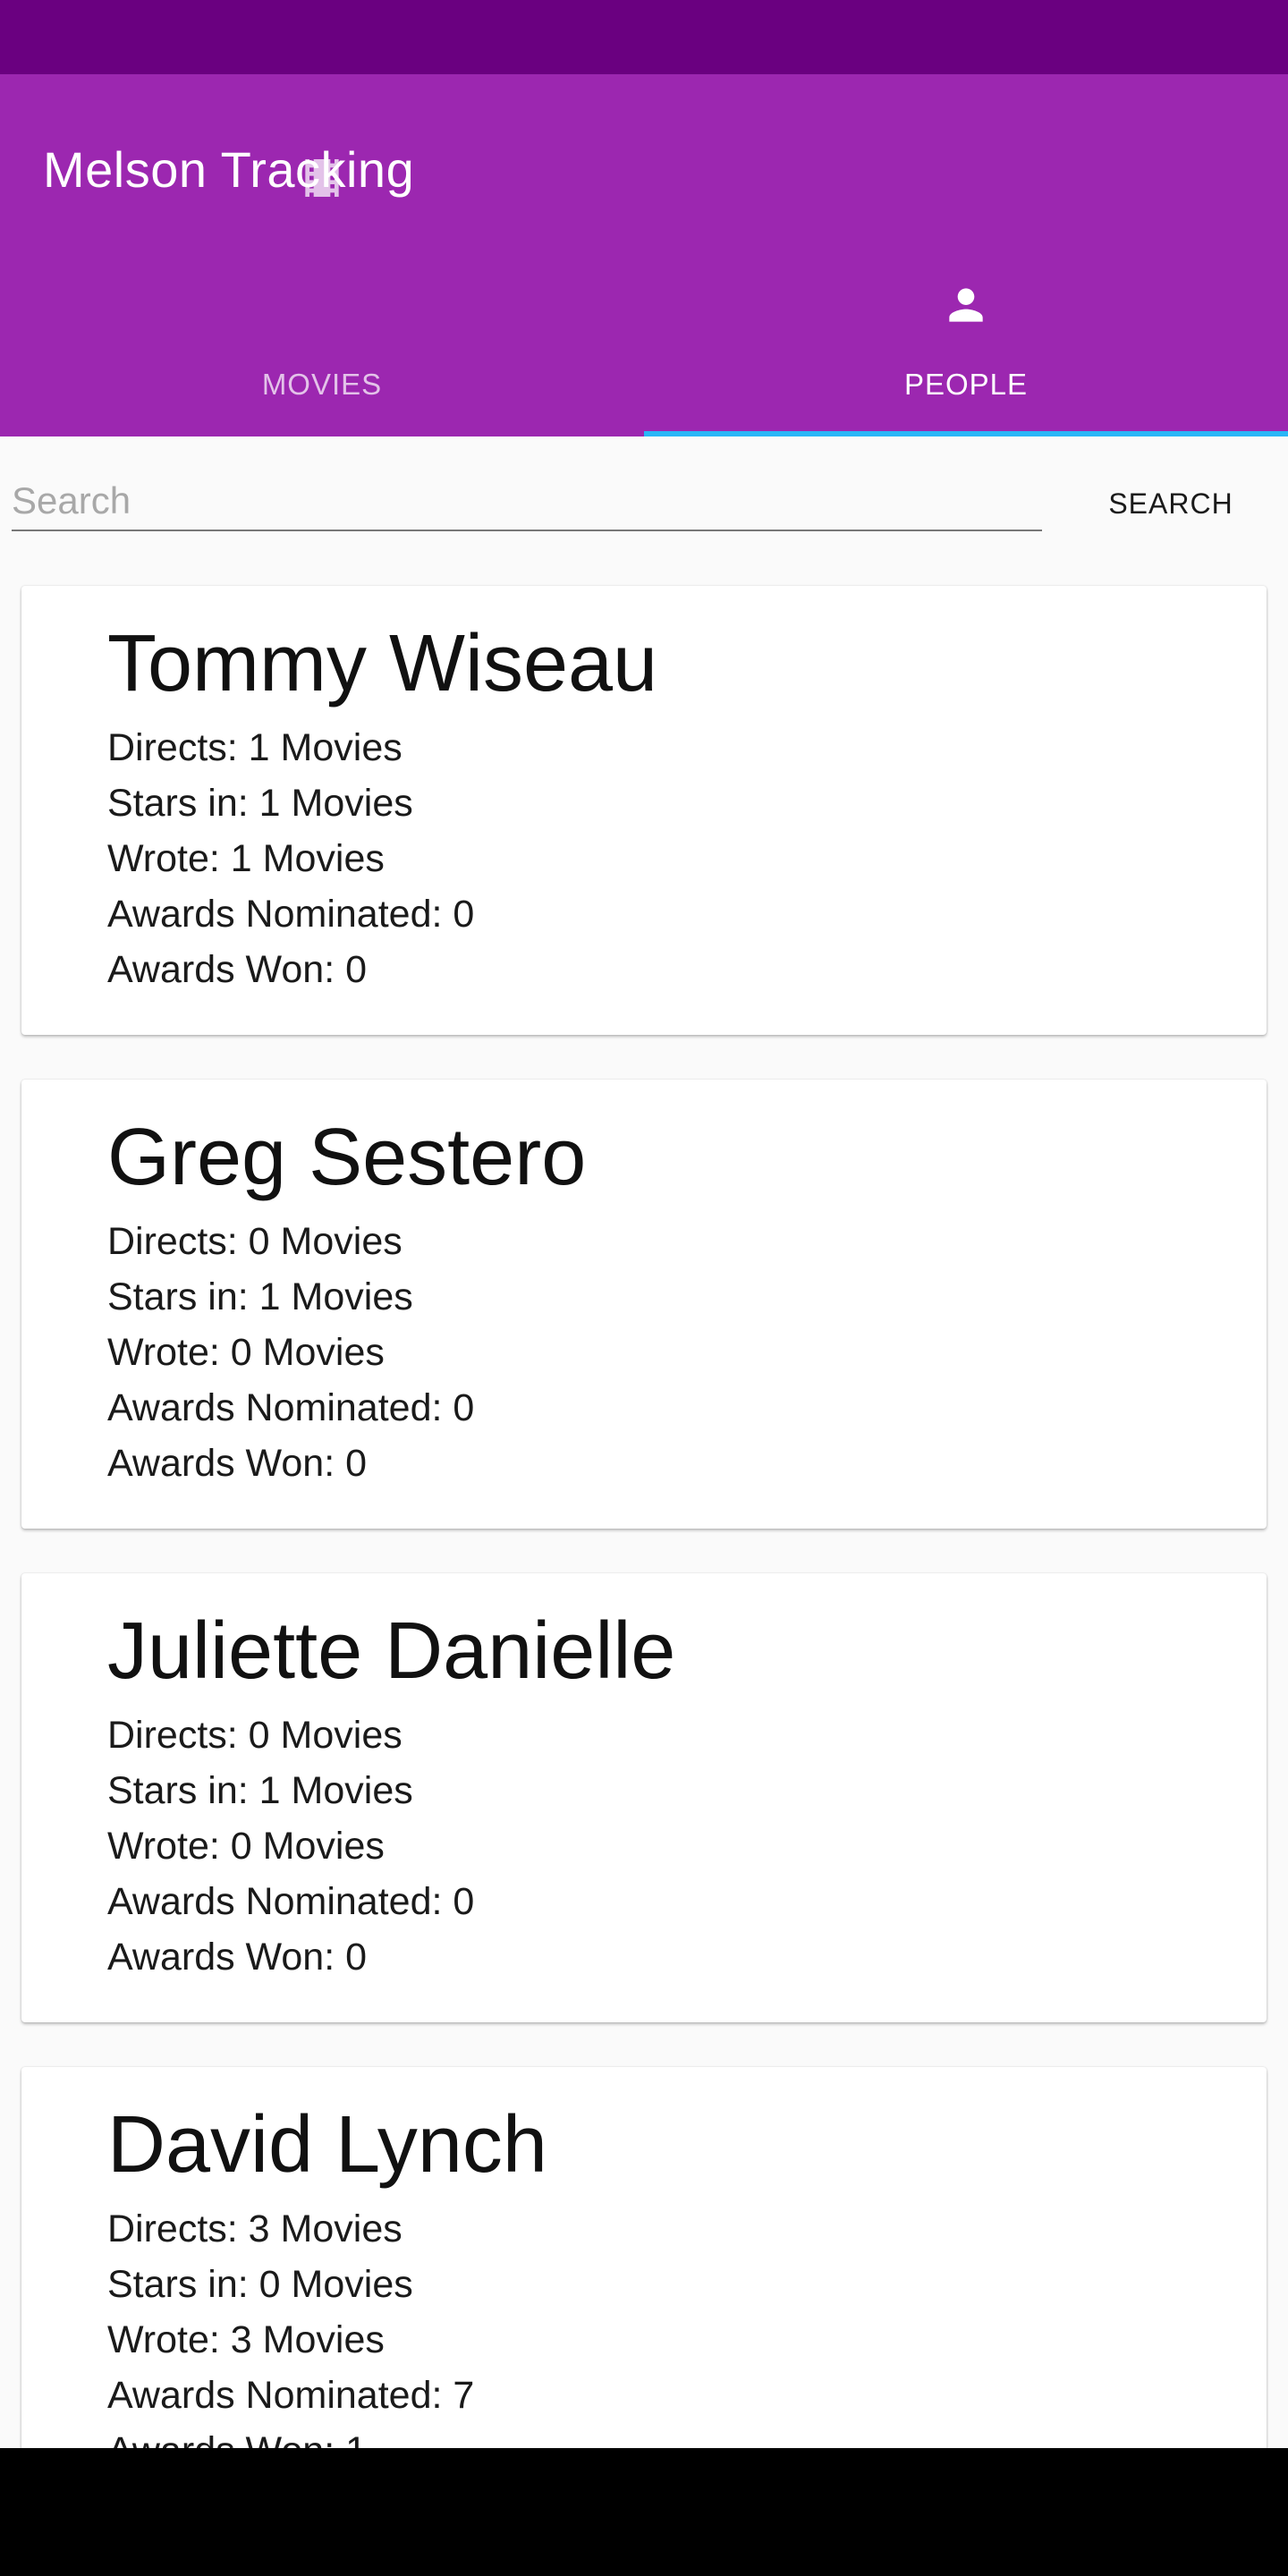 The height and width of the screenshot is (2576, 1288). I want to click on search-row: SEARCH, so click(644, 494).